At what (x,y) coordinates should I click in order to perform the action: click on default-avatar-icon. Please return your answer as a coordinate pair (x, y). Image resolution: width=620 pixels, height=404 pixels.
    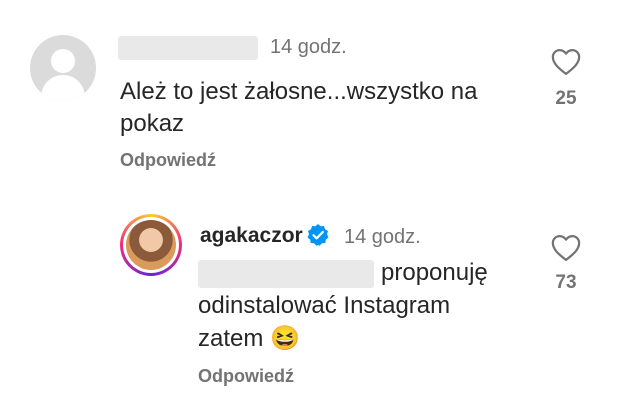
    Looking at the image, I should click on (63, 68).